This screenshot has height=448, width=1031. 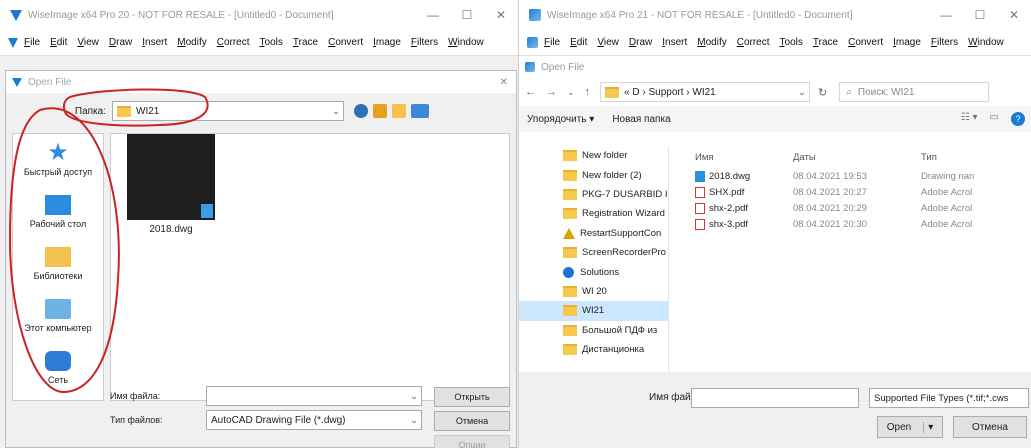 I want to click on view-menu-icon, so click(x=420, y=111).